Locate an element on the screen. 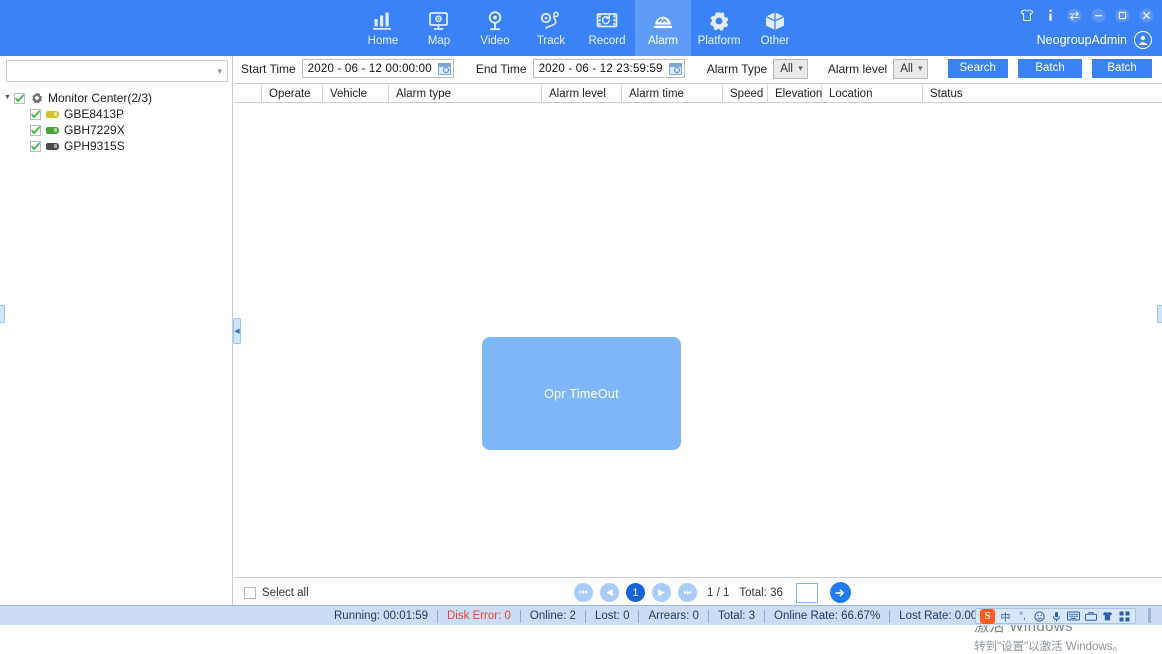 This screenshot has width=1162, height=654. page-jump-input is located at coordinates (806, 592).